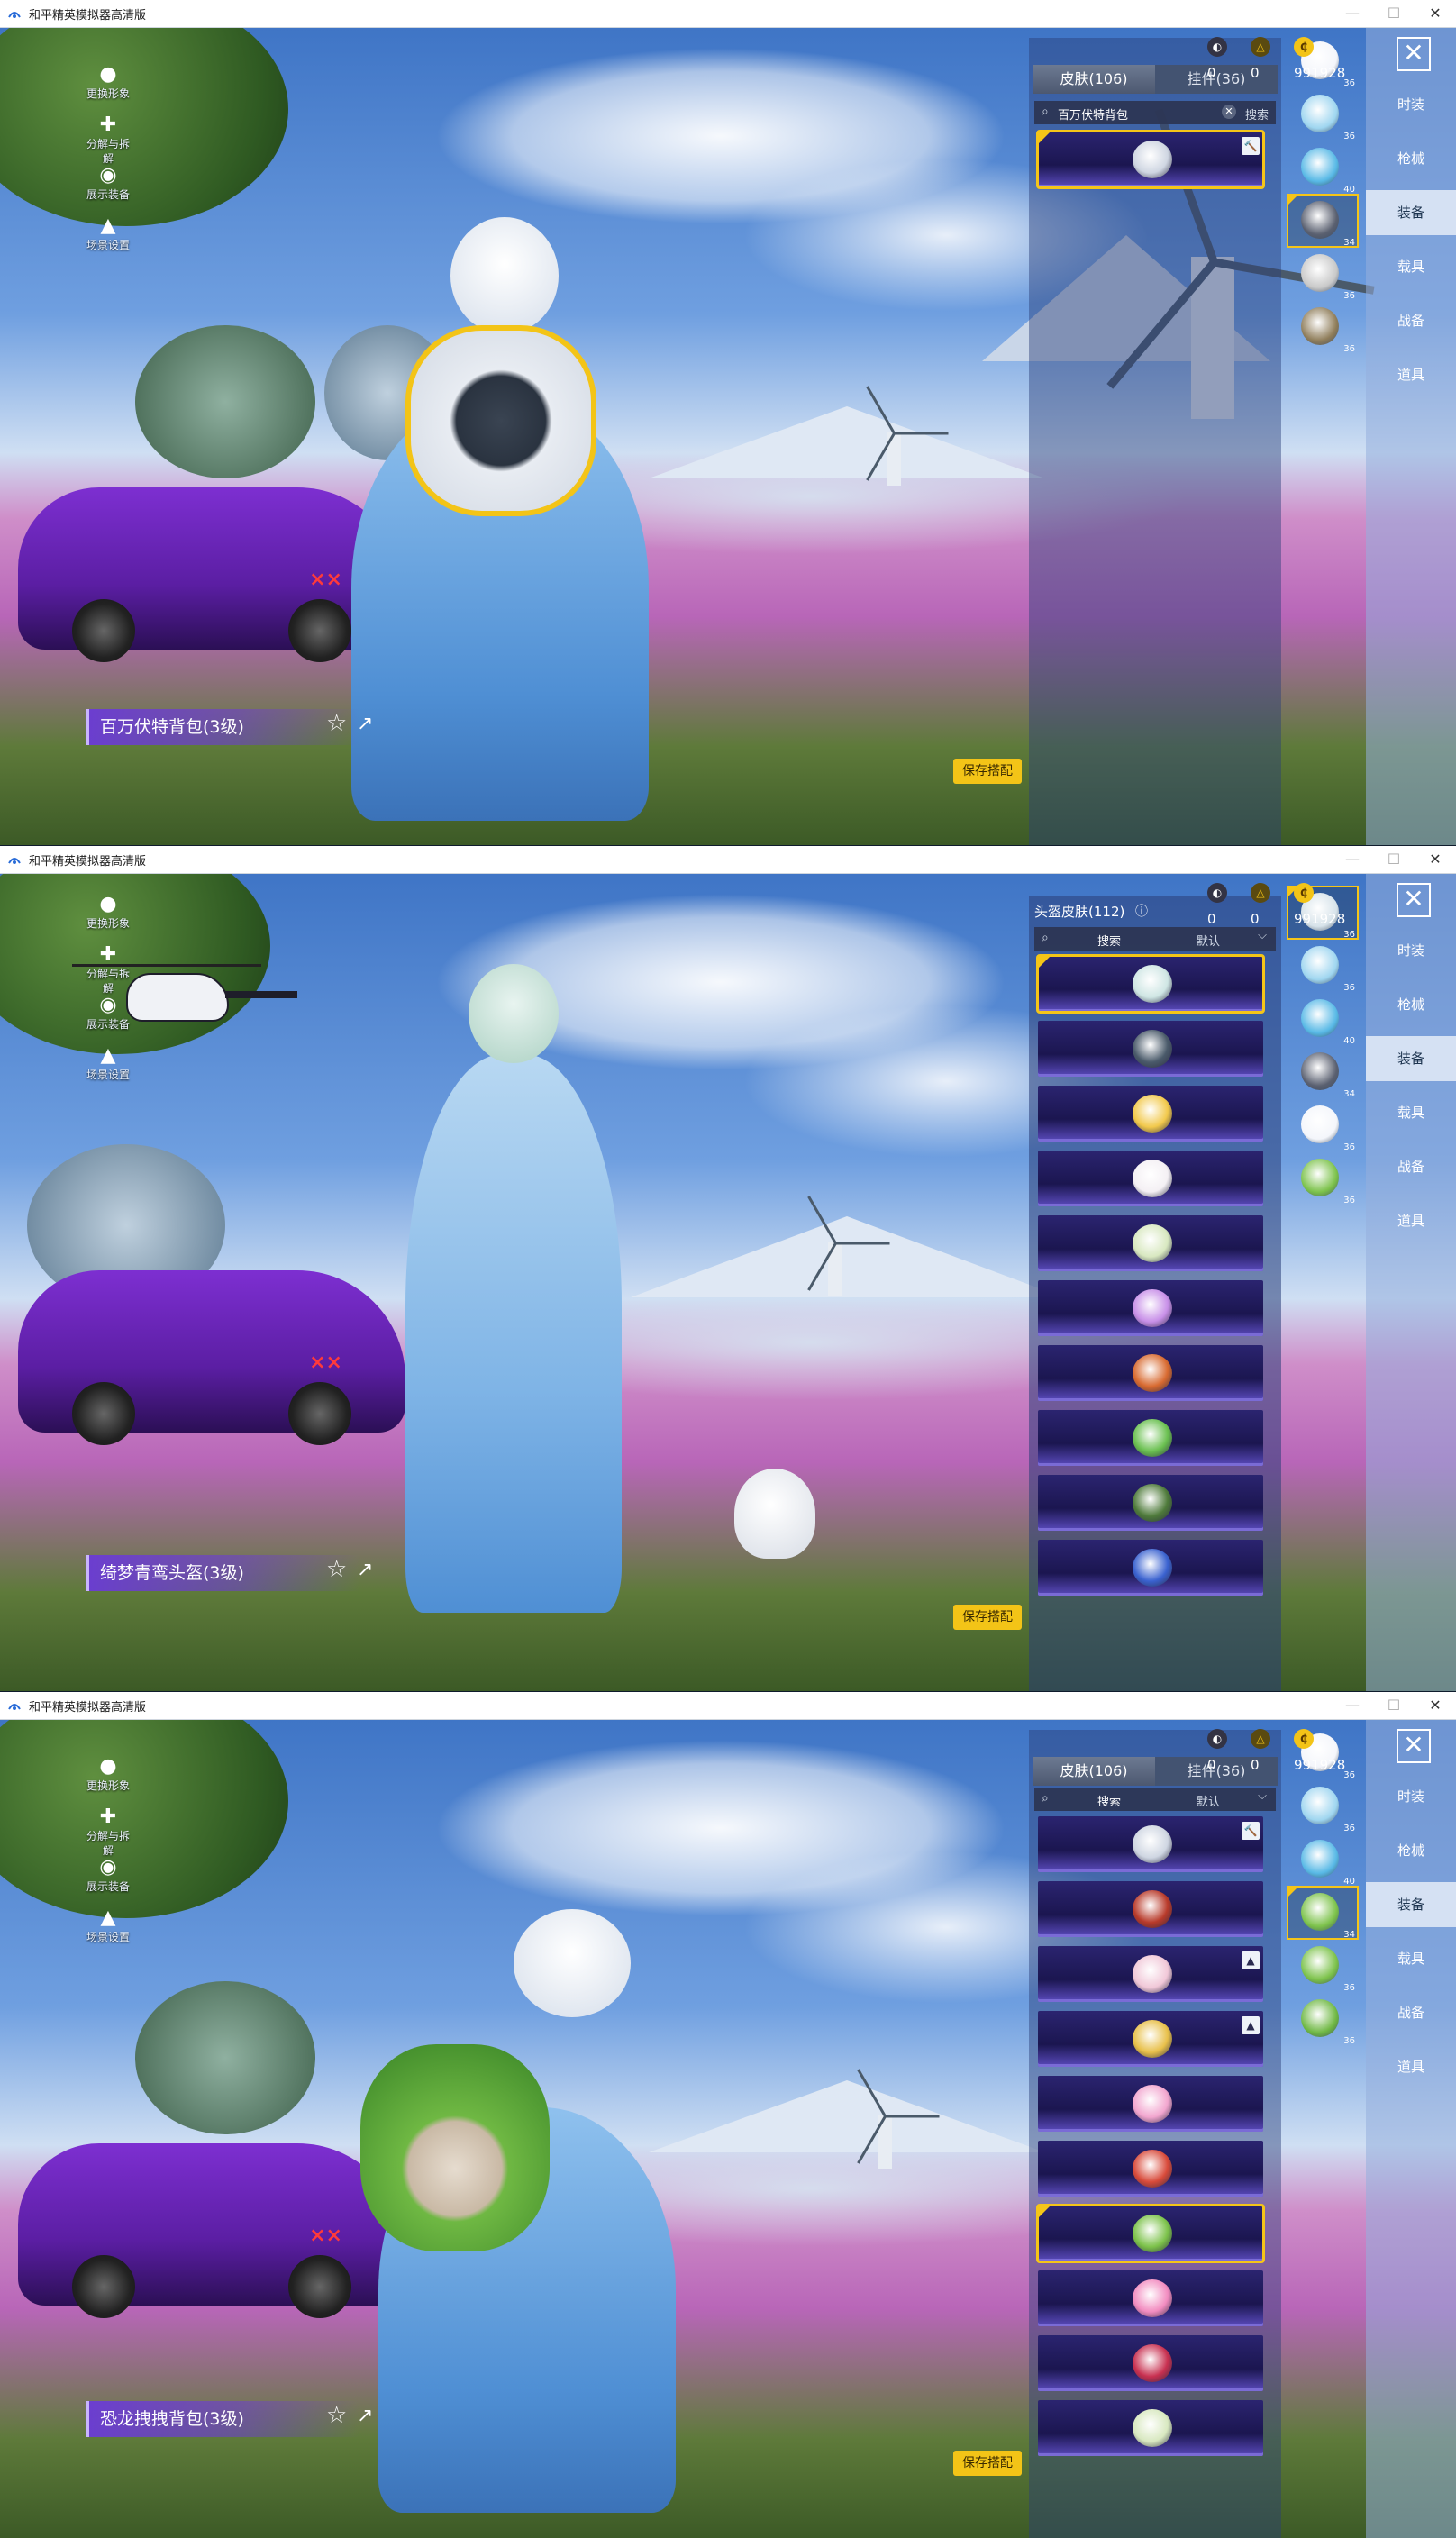  What do you see at coordinates (1151, 2039) in the screenshot?
I see `skin-item-card: ▲` at bounding box center [1151, 2039].